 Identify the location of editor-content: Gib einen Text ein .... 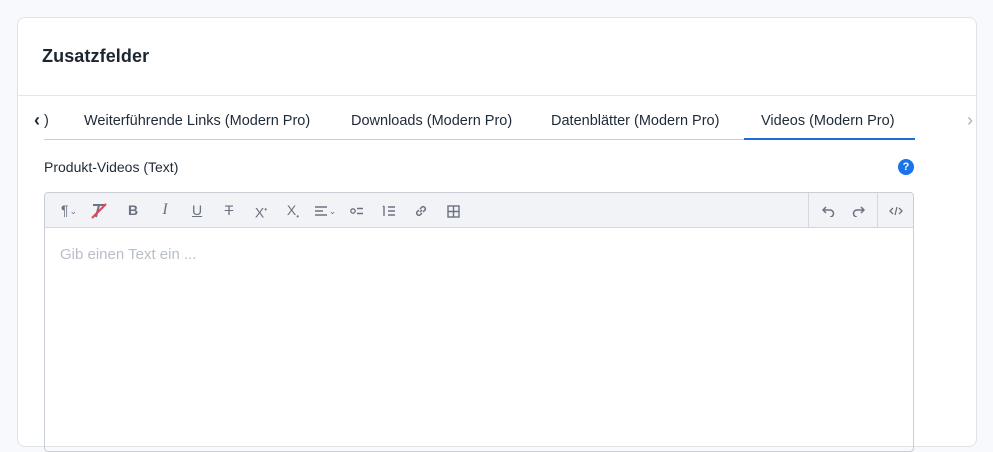
(479, 254).